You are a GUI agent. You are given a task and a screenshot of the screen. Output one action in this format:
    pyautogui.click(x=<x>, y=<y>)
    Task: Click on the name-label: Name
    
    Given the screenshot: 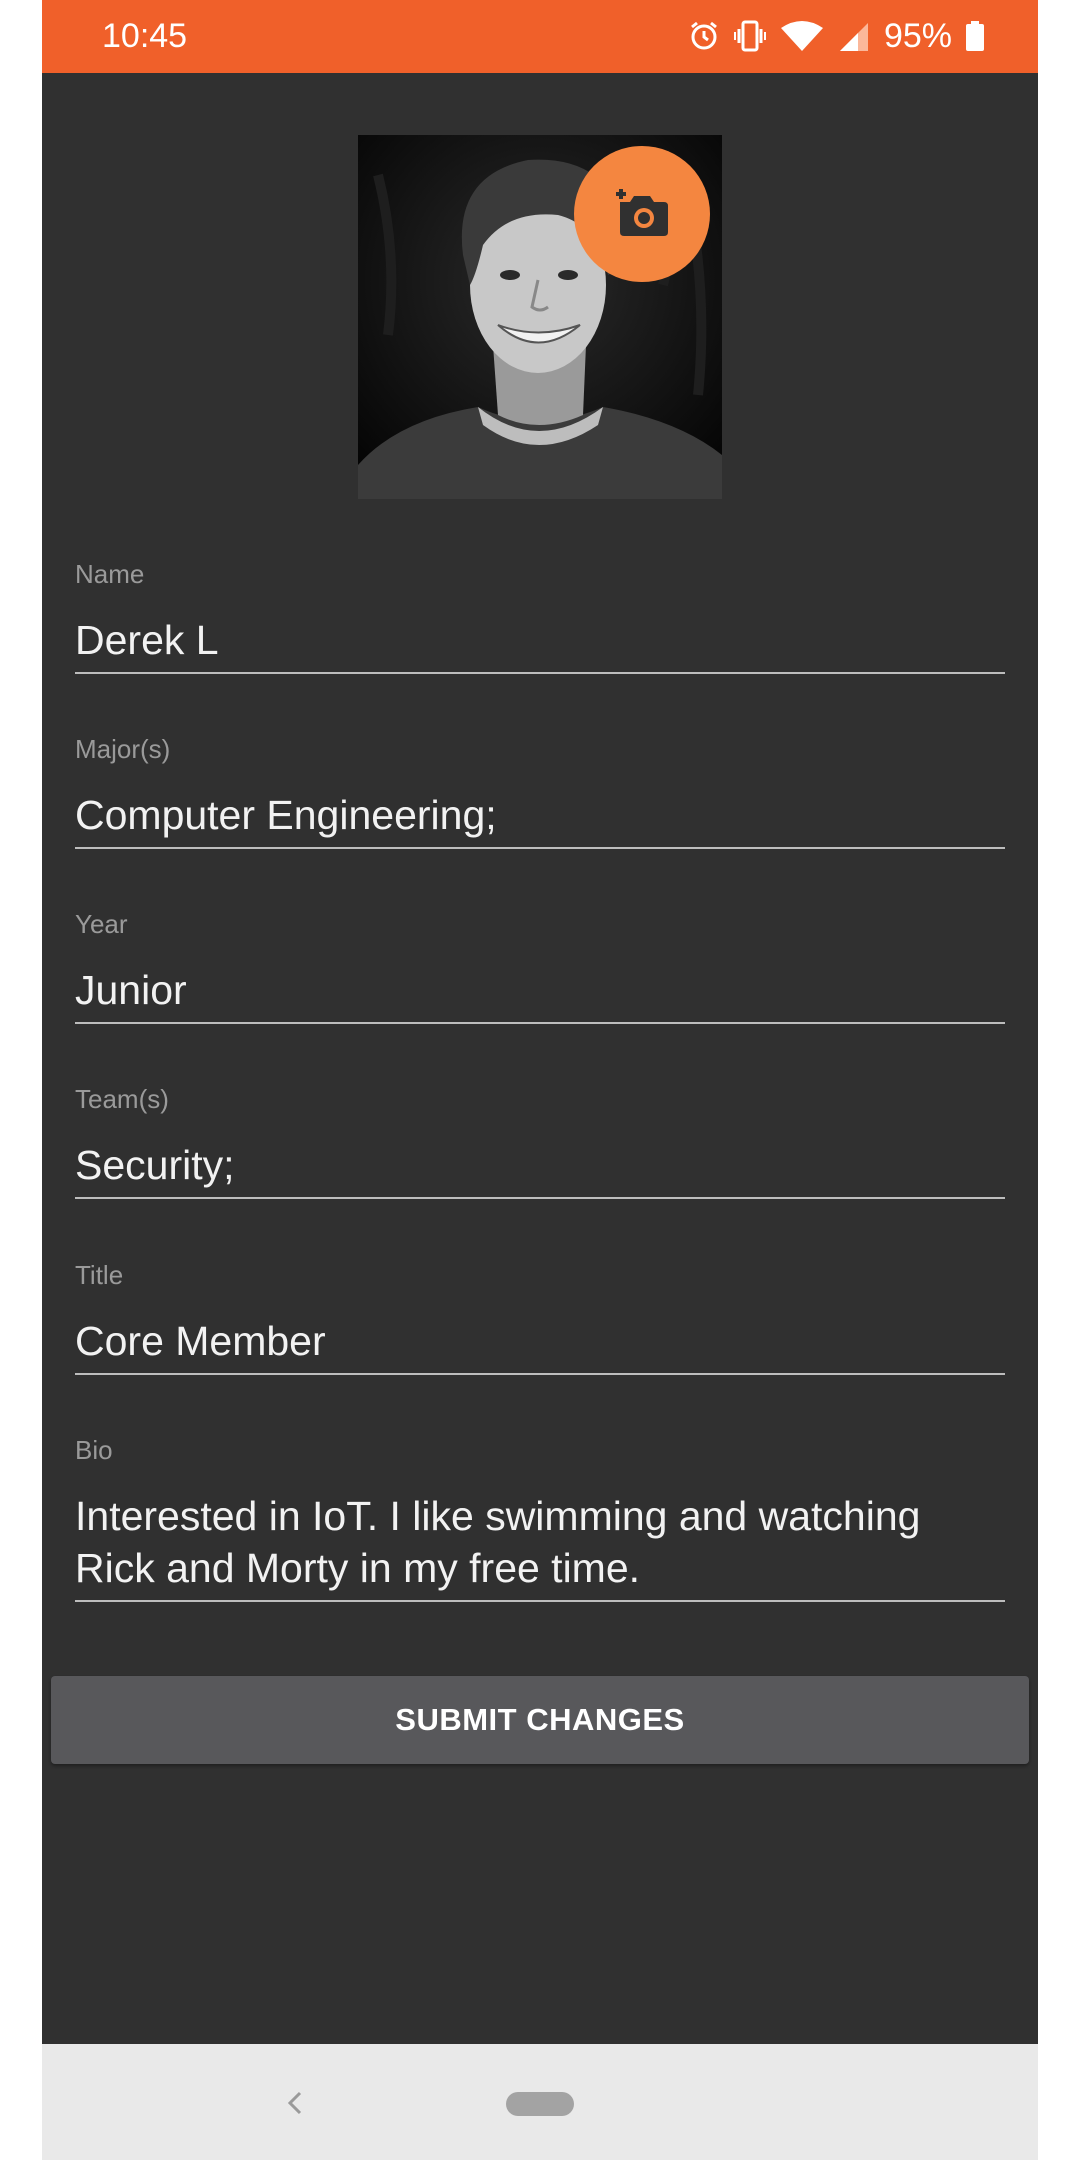 What is the action you would take?
    pyautogui.click(x=110, y=574)
    